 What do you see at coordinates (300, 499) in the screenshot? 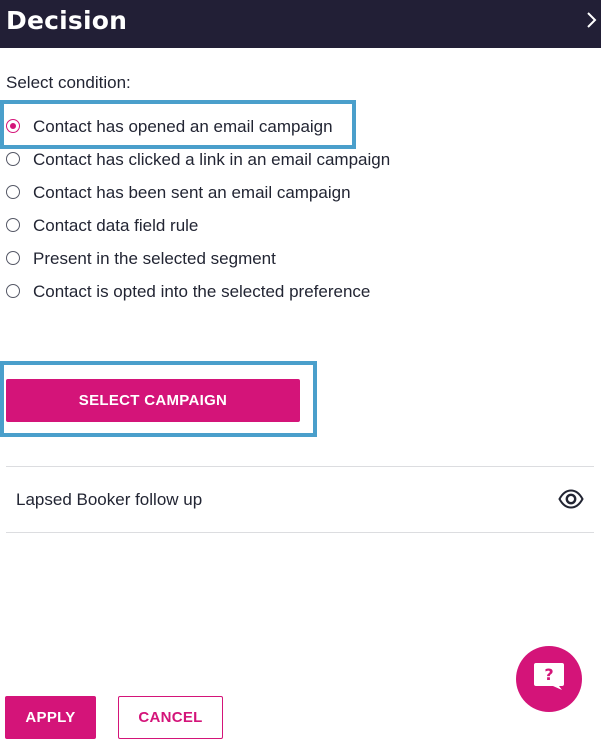
I see `selected-campaign-row: Lapsed Booker follow up` at bounding box center [300, 499].